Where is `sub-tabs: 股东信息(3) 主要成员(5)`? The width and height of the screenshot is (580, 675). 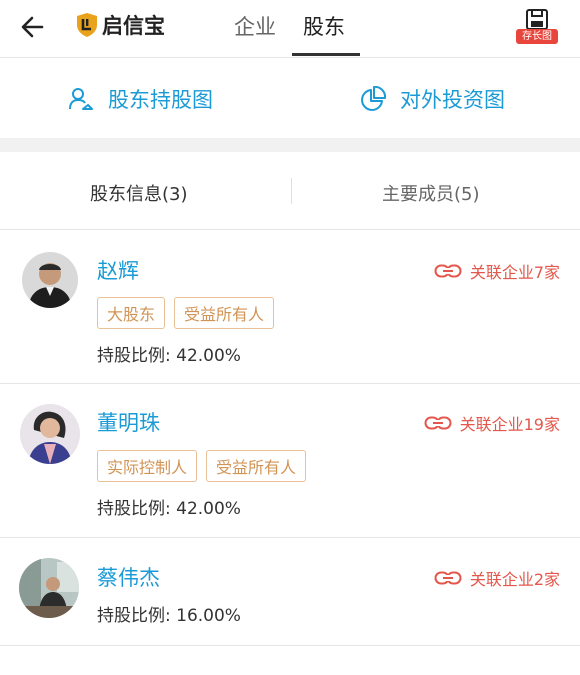
sub-tabs: 股东信息(3) 主要成员(5) is located at coordinates (290, 191).